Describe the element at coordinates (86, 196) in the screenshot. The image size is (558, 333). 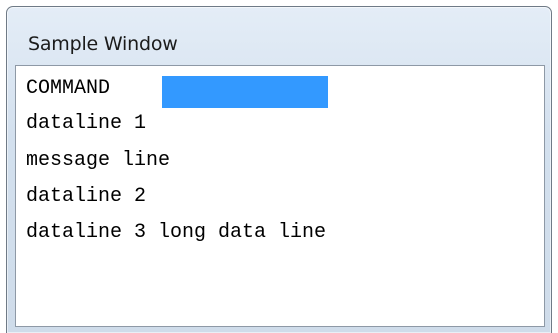
I see `data-line-2: dataline 2` at that location.